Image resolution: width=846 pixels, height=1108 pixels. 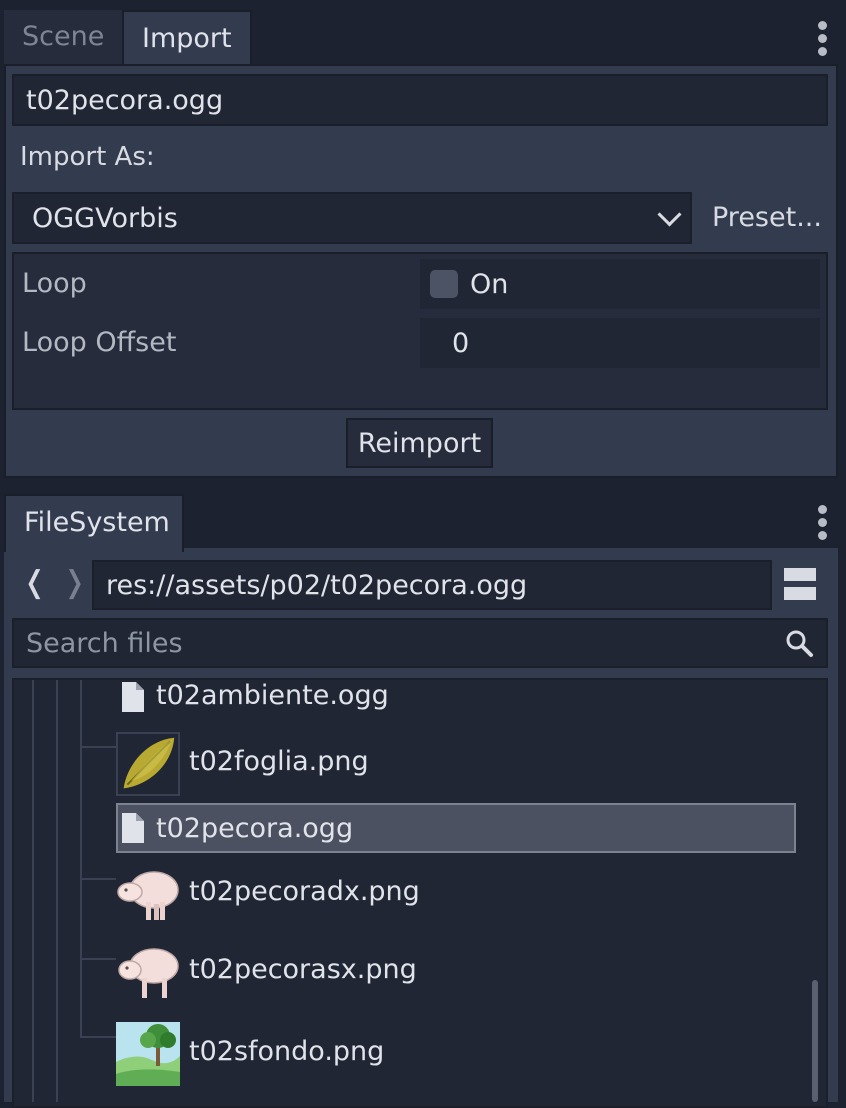 I want to click on import-as-label: Import As:, so click(x=87, y=157).